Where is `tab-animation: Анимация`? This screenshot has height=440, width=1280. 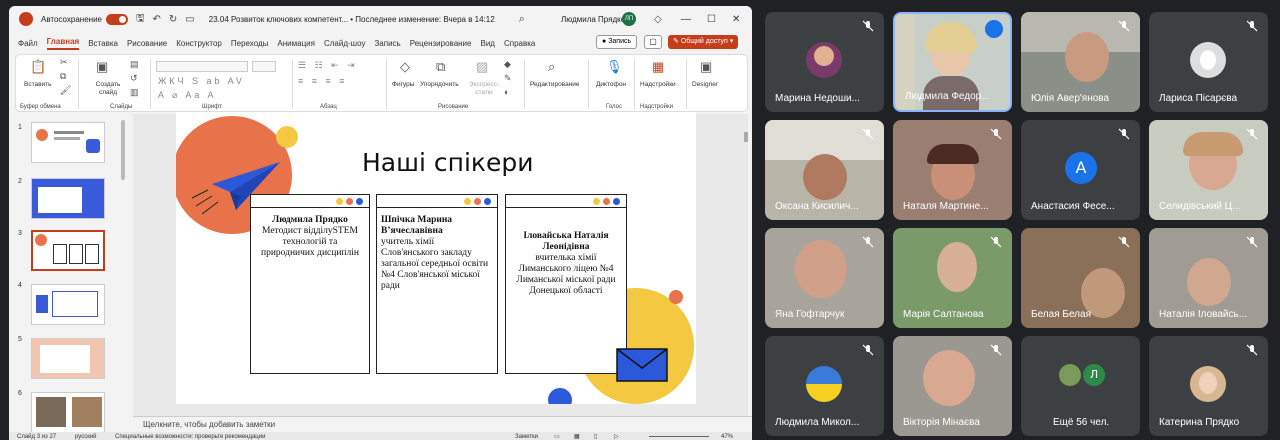 tab-animation: Анимация is located at coordinates (296, 43).